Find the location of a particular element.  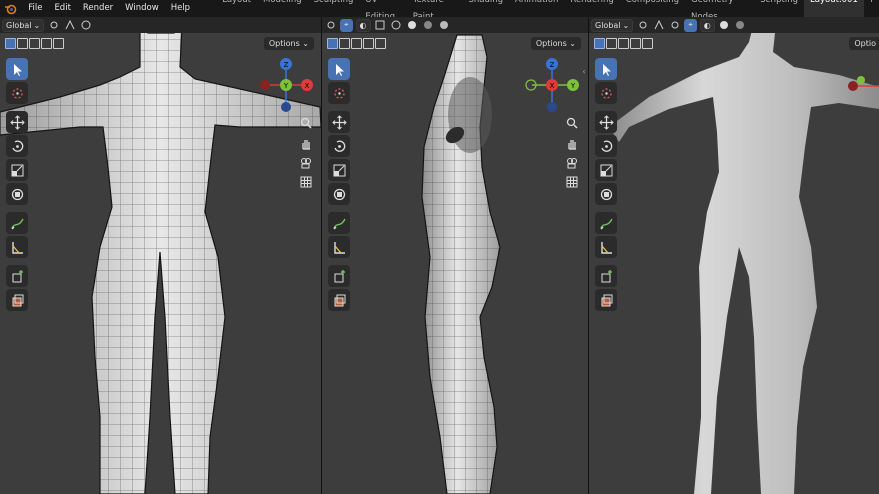

navigation-gizmo: Z X Y is located at coordinates (286, 85).